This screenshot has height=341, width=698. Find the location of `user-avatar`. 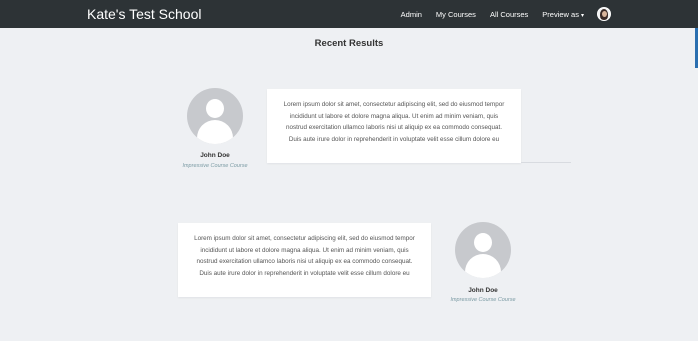

user-avatar is located at coordinates (604, 14).